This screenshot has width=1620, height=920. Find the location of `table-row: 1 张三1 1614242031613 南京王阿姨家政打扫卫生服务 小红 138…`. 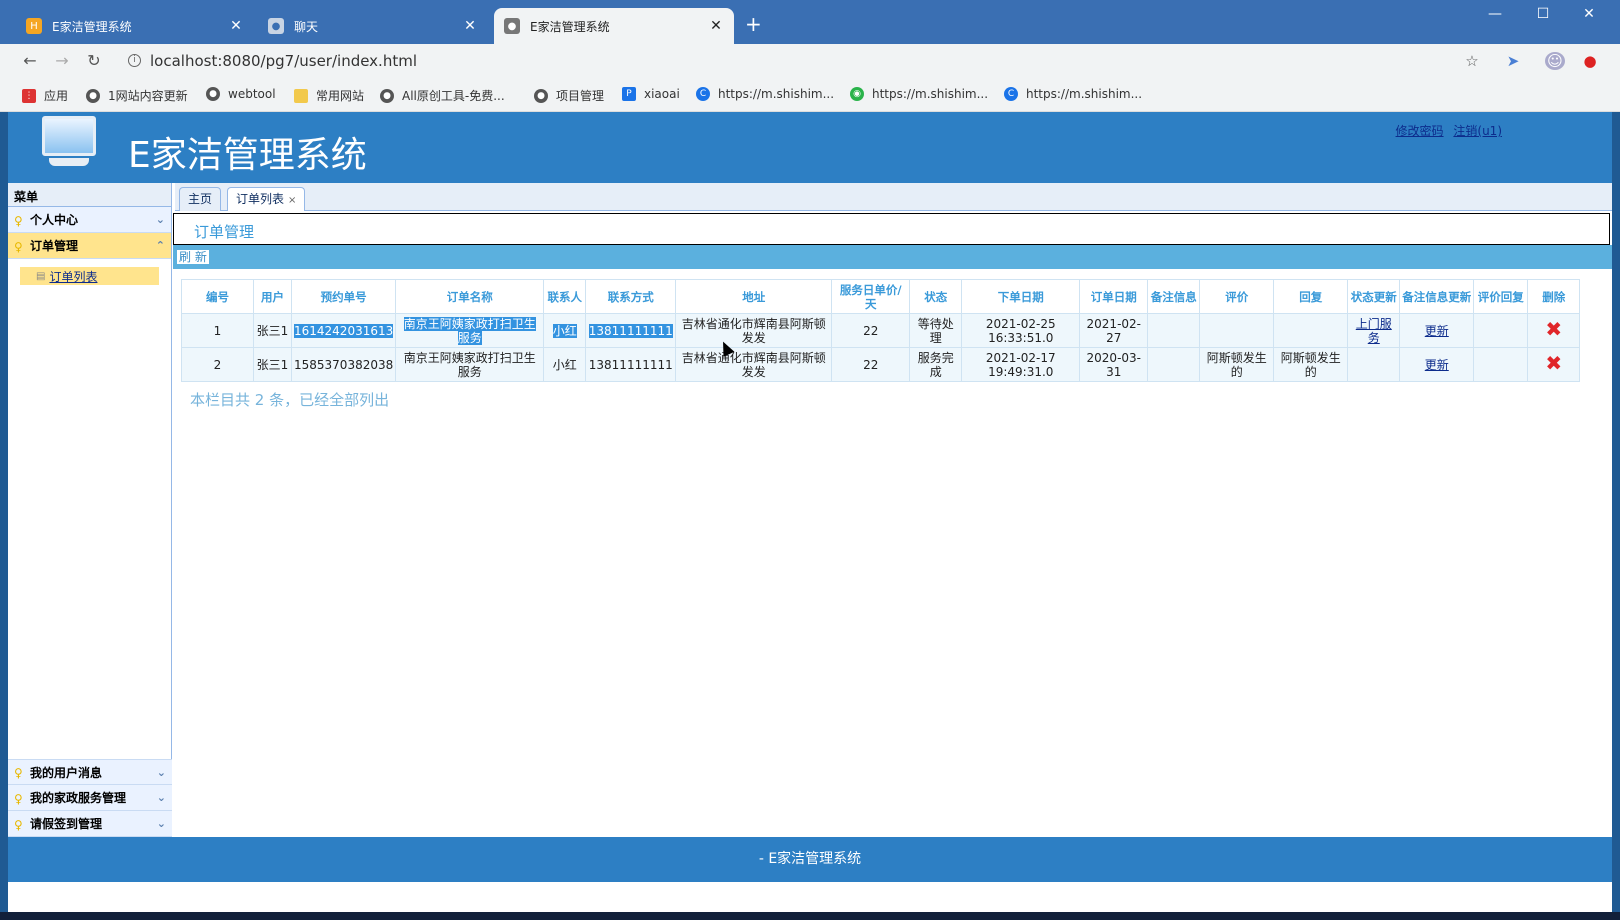

table-row: 1 张三1 1614242031613 南京王阿姨家政打扫卫生服务 小红 138… is located at coordinates (881, 330).